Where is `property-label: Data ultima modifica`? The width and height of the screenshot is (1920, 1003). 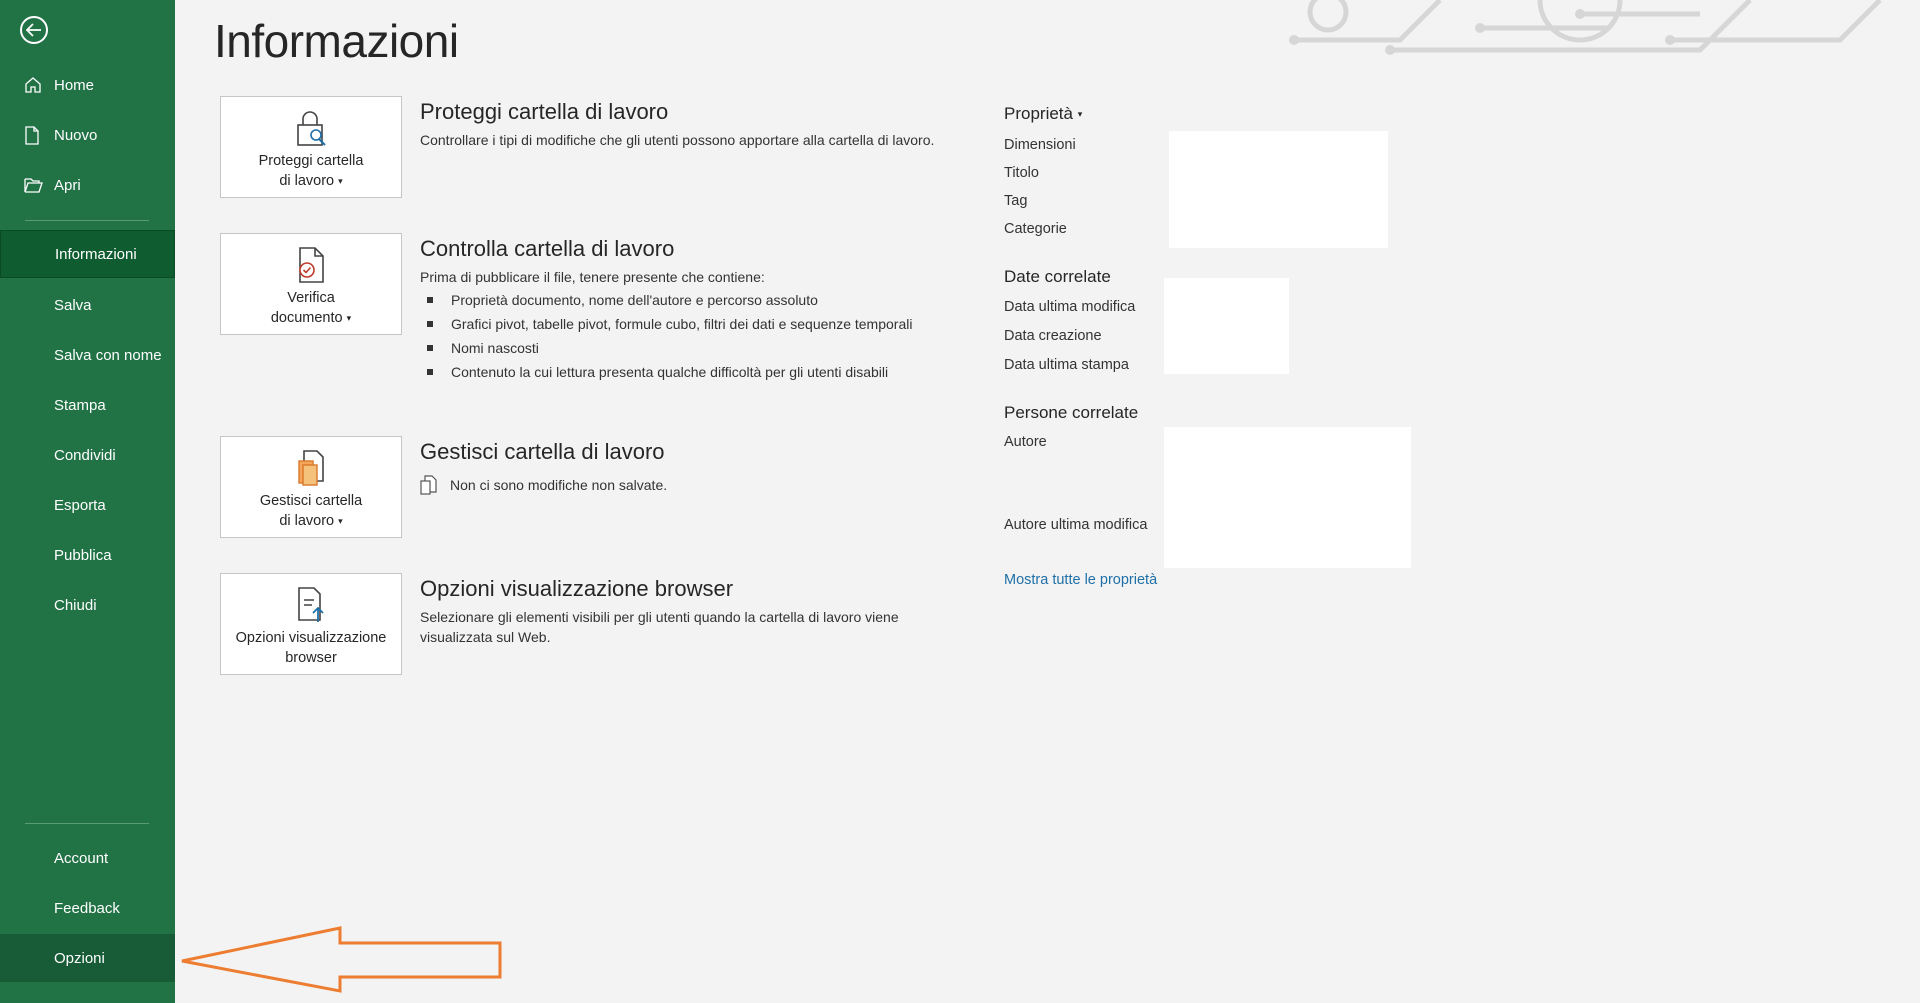 property-label: Data ultima modifica is located at coordinates (1070, 307).